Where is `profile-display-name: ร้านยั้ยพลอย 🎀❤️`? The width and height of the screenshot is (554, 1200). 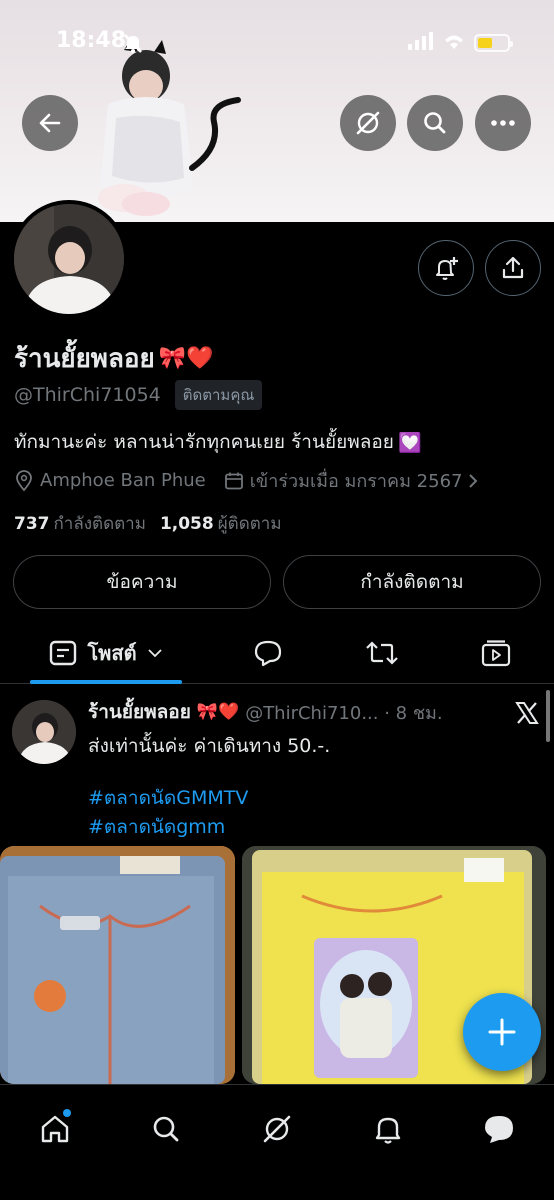
profile-display-name: ร้านยั้ยพลอย 🎀❤️ is located at coordinates (114, 358).